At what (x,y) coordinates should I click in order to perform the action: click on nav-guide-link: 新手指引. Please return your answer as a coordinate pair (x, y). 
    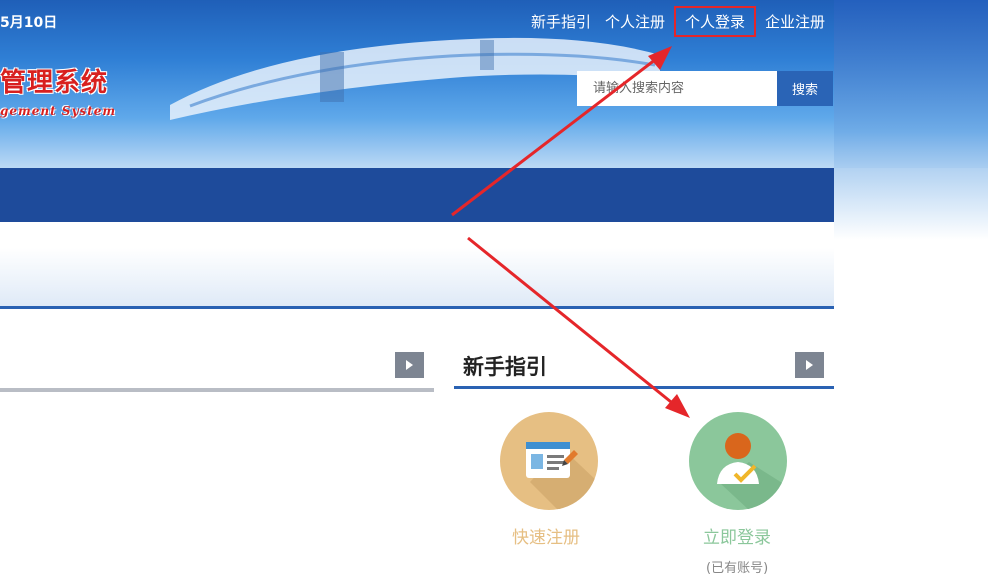
    Looking at the image, I should click on (561, 21).